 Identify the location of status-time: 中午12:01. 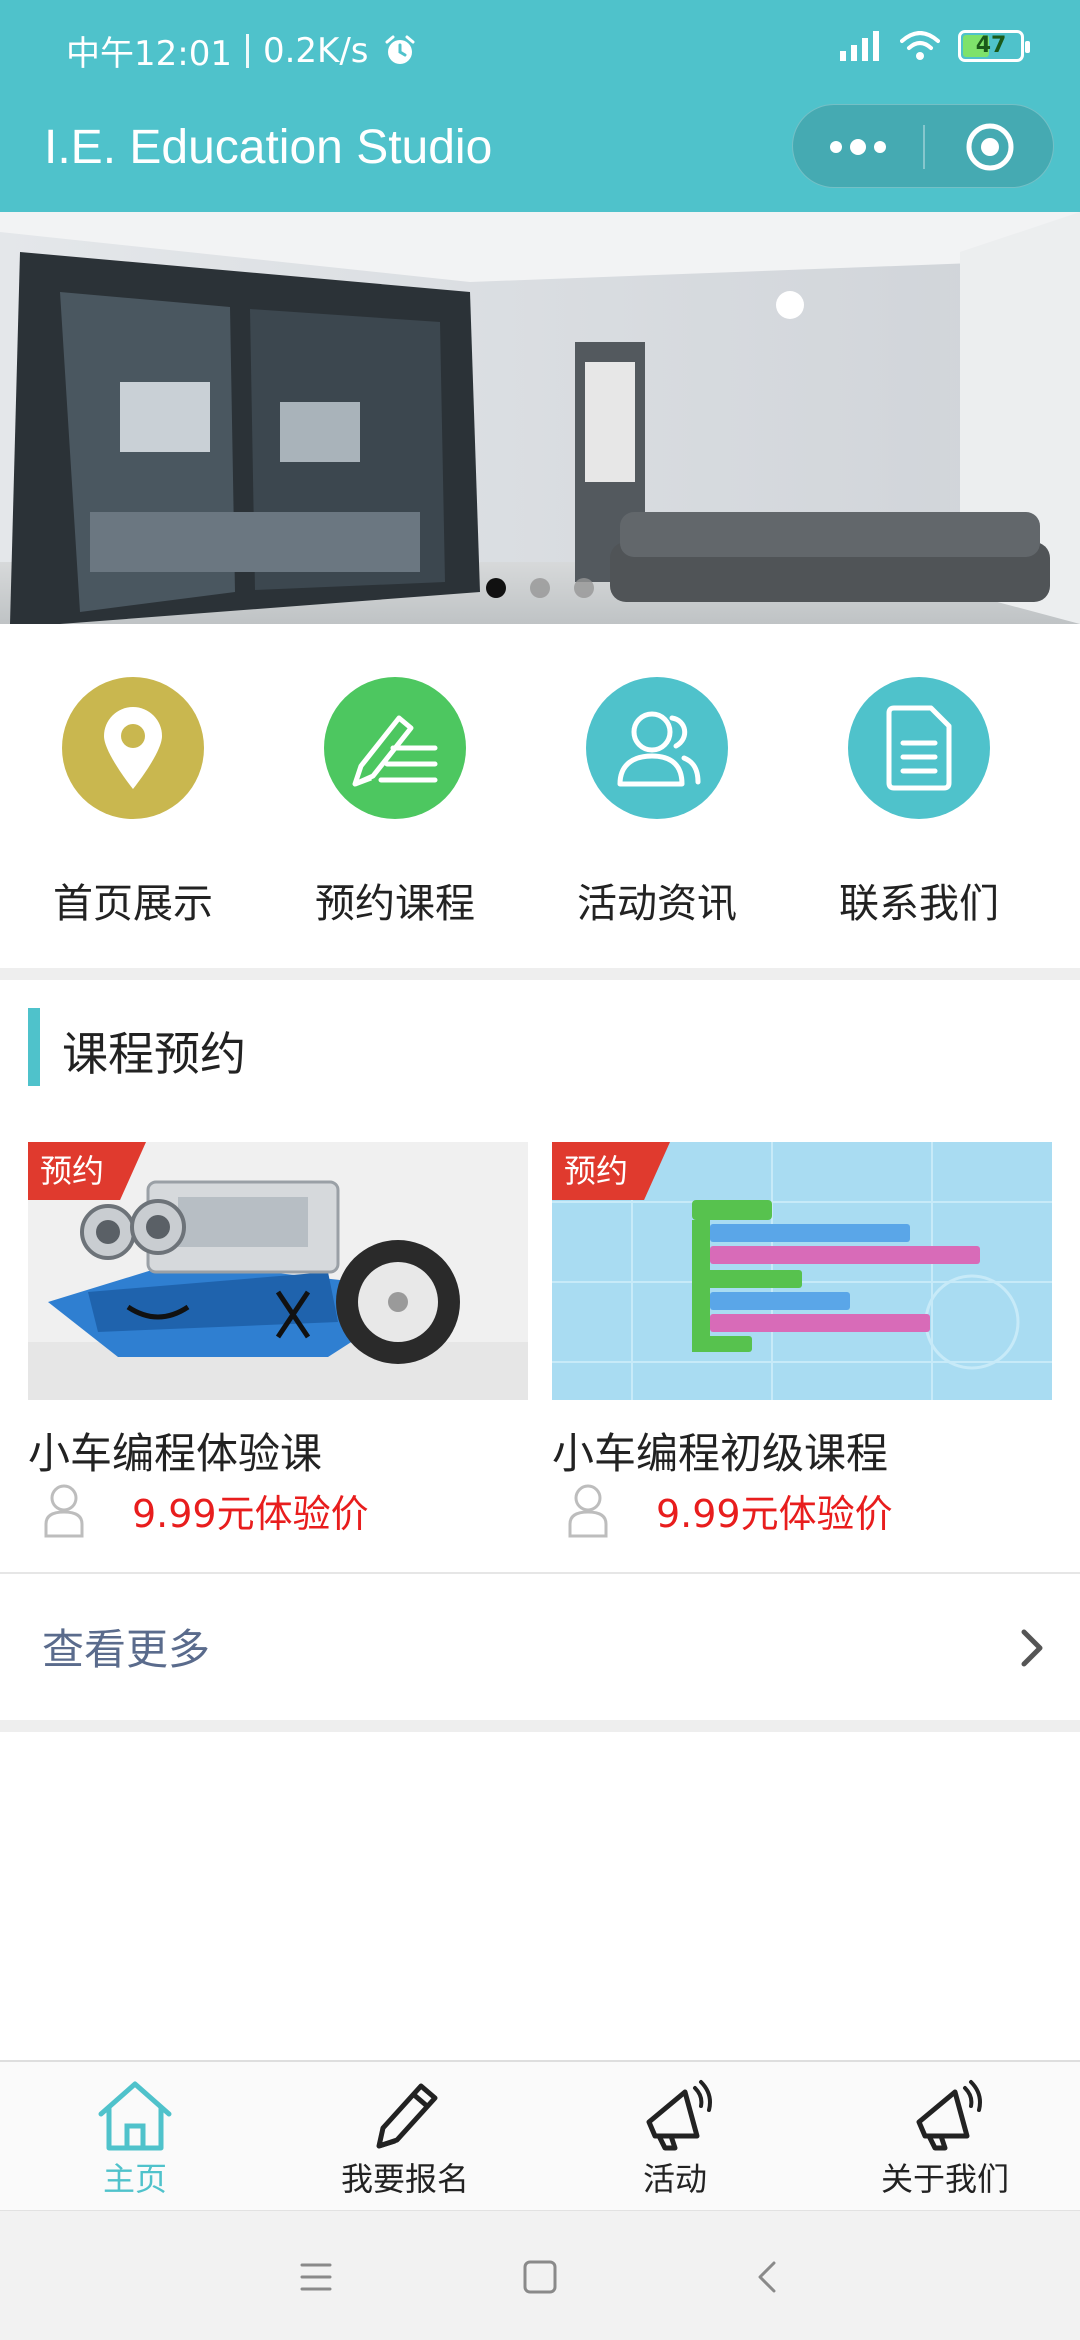
(149, 54).